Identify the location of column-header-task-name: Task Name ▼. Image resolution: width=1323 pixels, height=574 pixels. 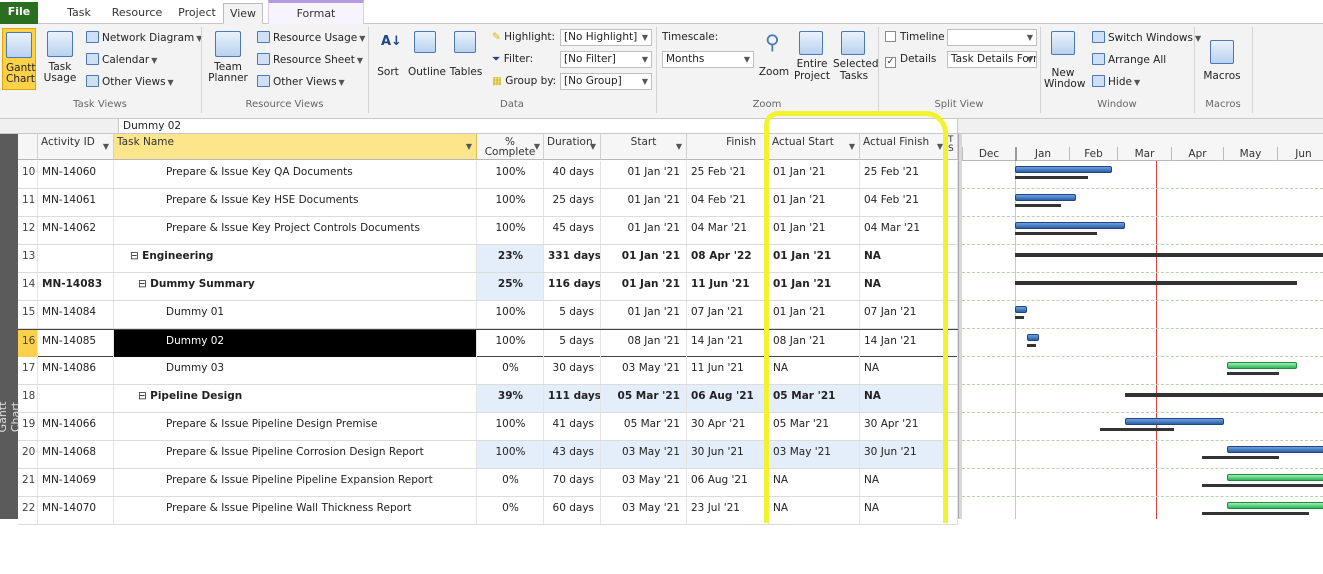
(295, 147).